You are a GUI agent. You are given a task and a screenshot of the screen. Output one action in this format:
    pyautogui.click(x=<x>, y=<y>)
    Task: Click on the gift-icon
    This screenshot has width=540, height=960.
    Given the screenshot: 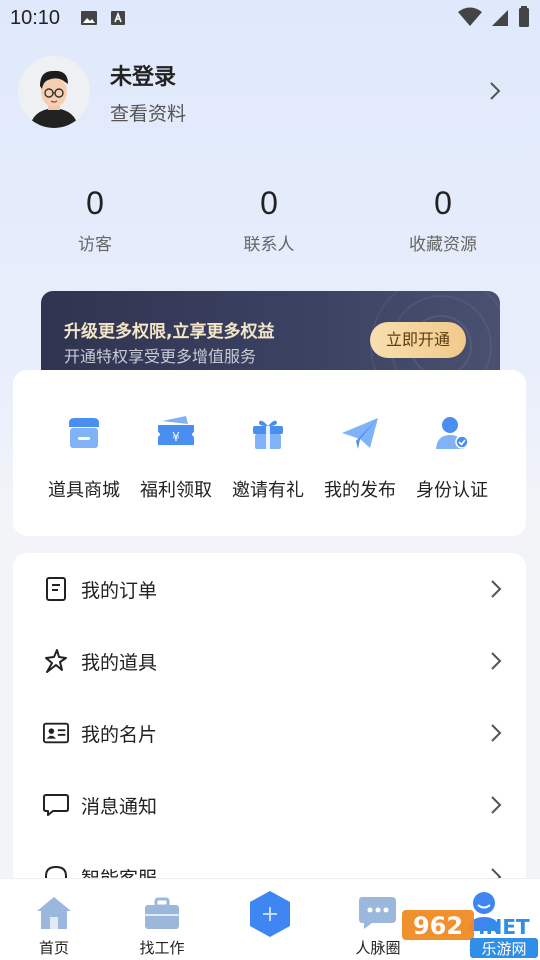 What is the action you would take?
    pyautogui.click(x=268, y=434)
    